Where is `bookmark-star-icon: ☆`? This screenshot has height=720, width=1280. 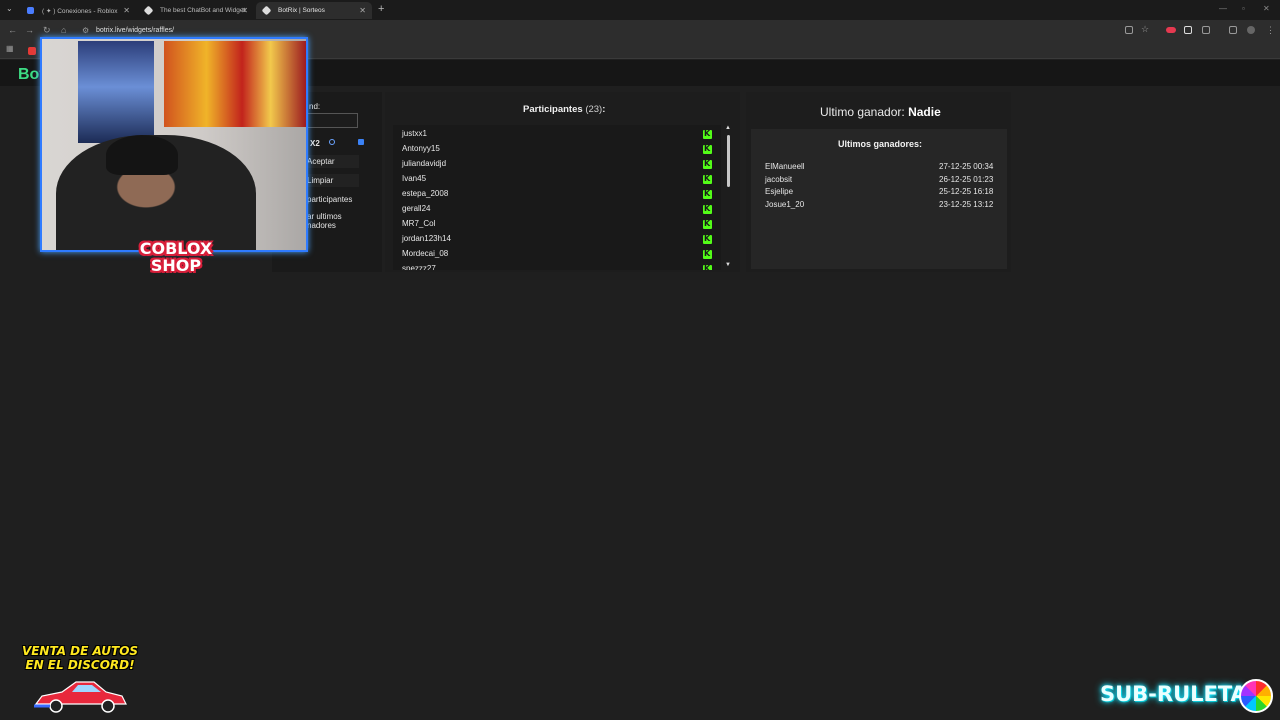 bookmark-star-icon: ☆ is located at coordinates (1145, 29).